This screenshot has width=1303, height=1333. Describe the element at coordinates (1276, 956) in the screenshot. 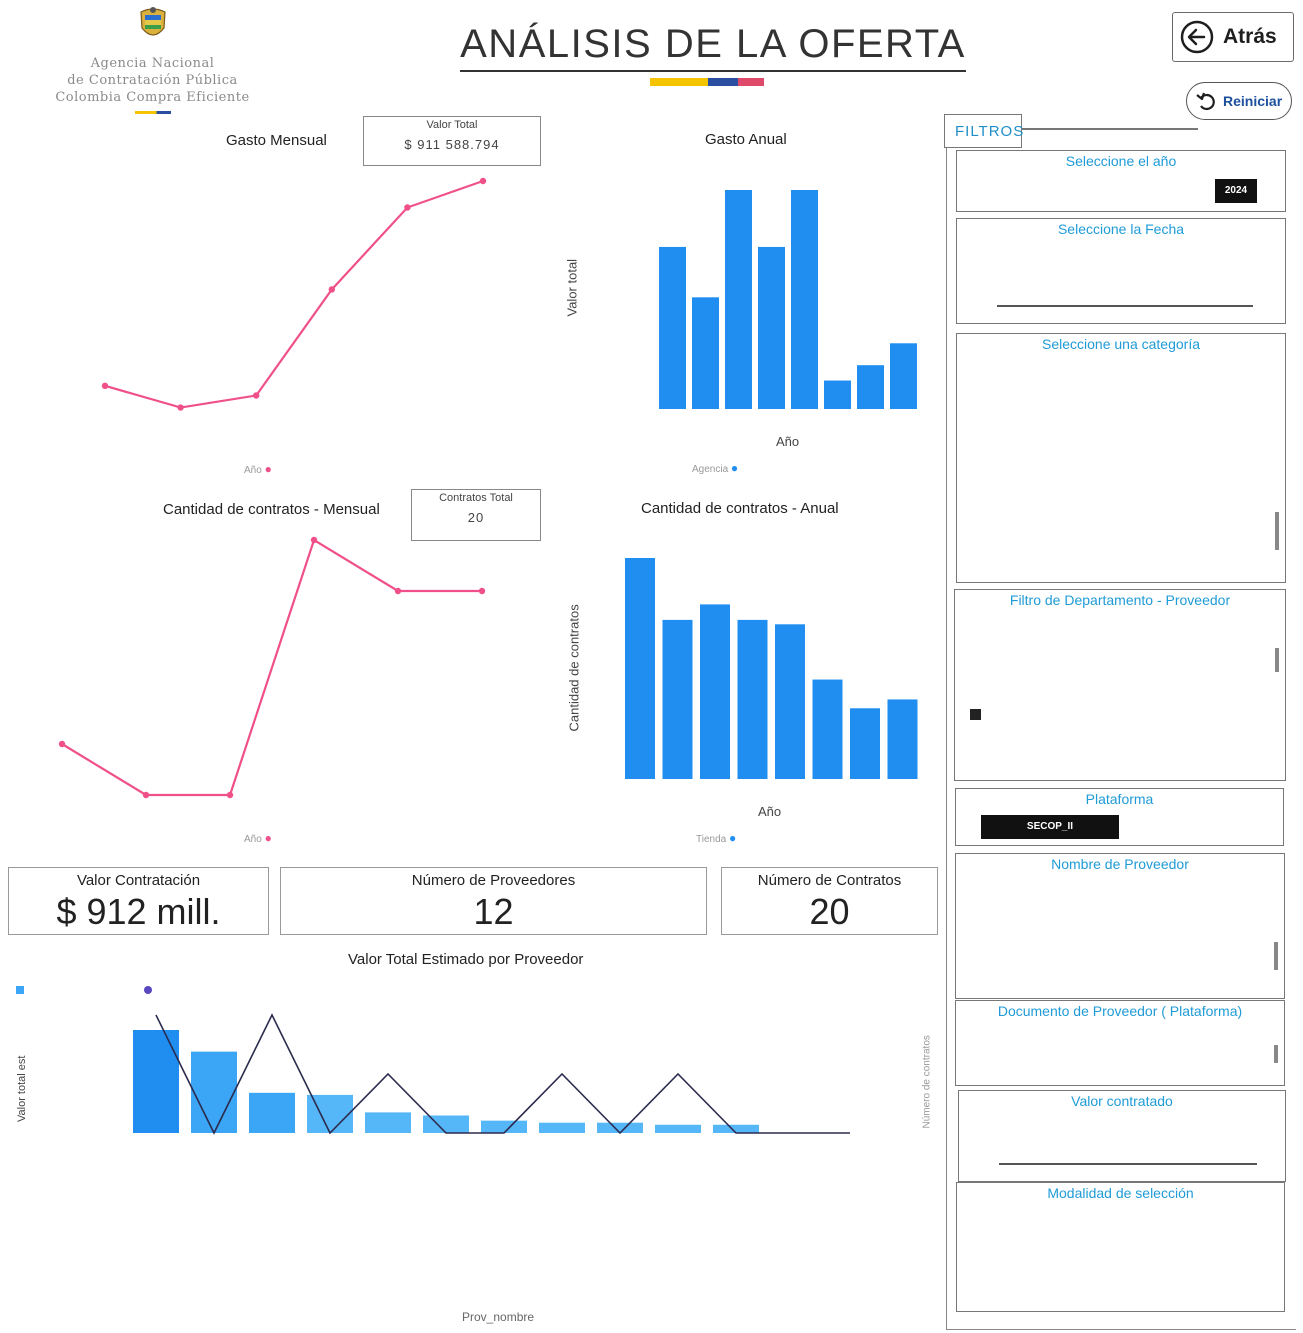

I see `provider-name-scrollbar` at that location.